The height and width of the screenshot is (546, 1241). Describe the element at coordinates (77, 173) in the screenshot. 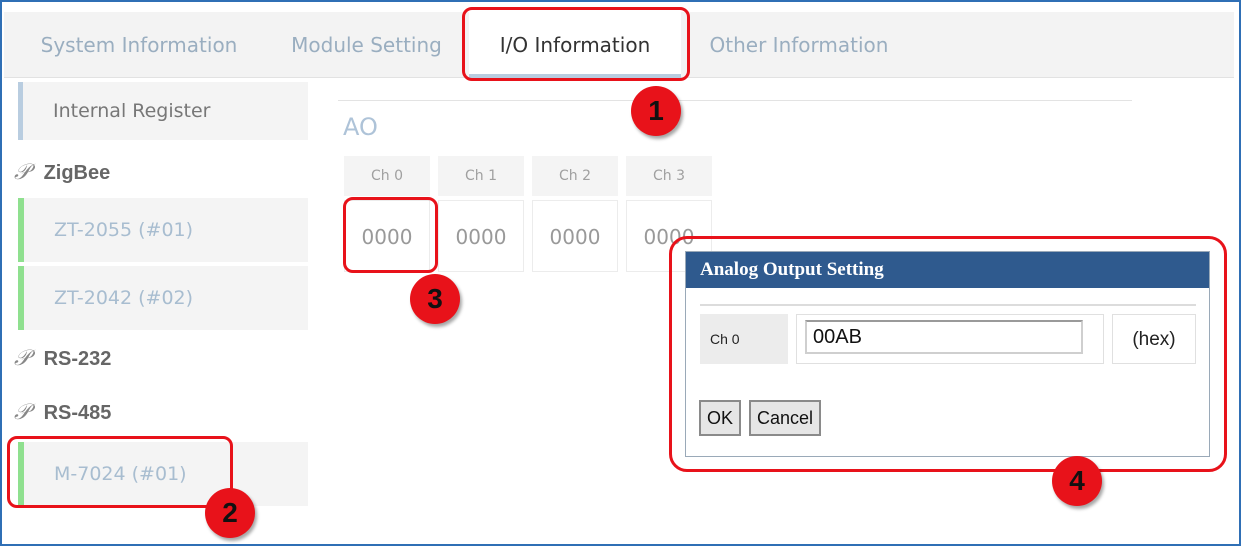

I see `sidebar-group-label: ZigBee` at that location.